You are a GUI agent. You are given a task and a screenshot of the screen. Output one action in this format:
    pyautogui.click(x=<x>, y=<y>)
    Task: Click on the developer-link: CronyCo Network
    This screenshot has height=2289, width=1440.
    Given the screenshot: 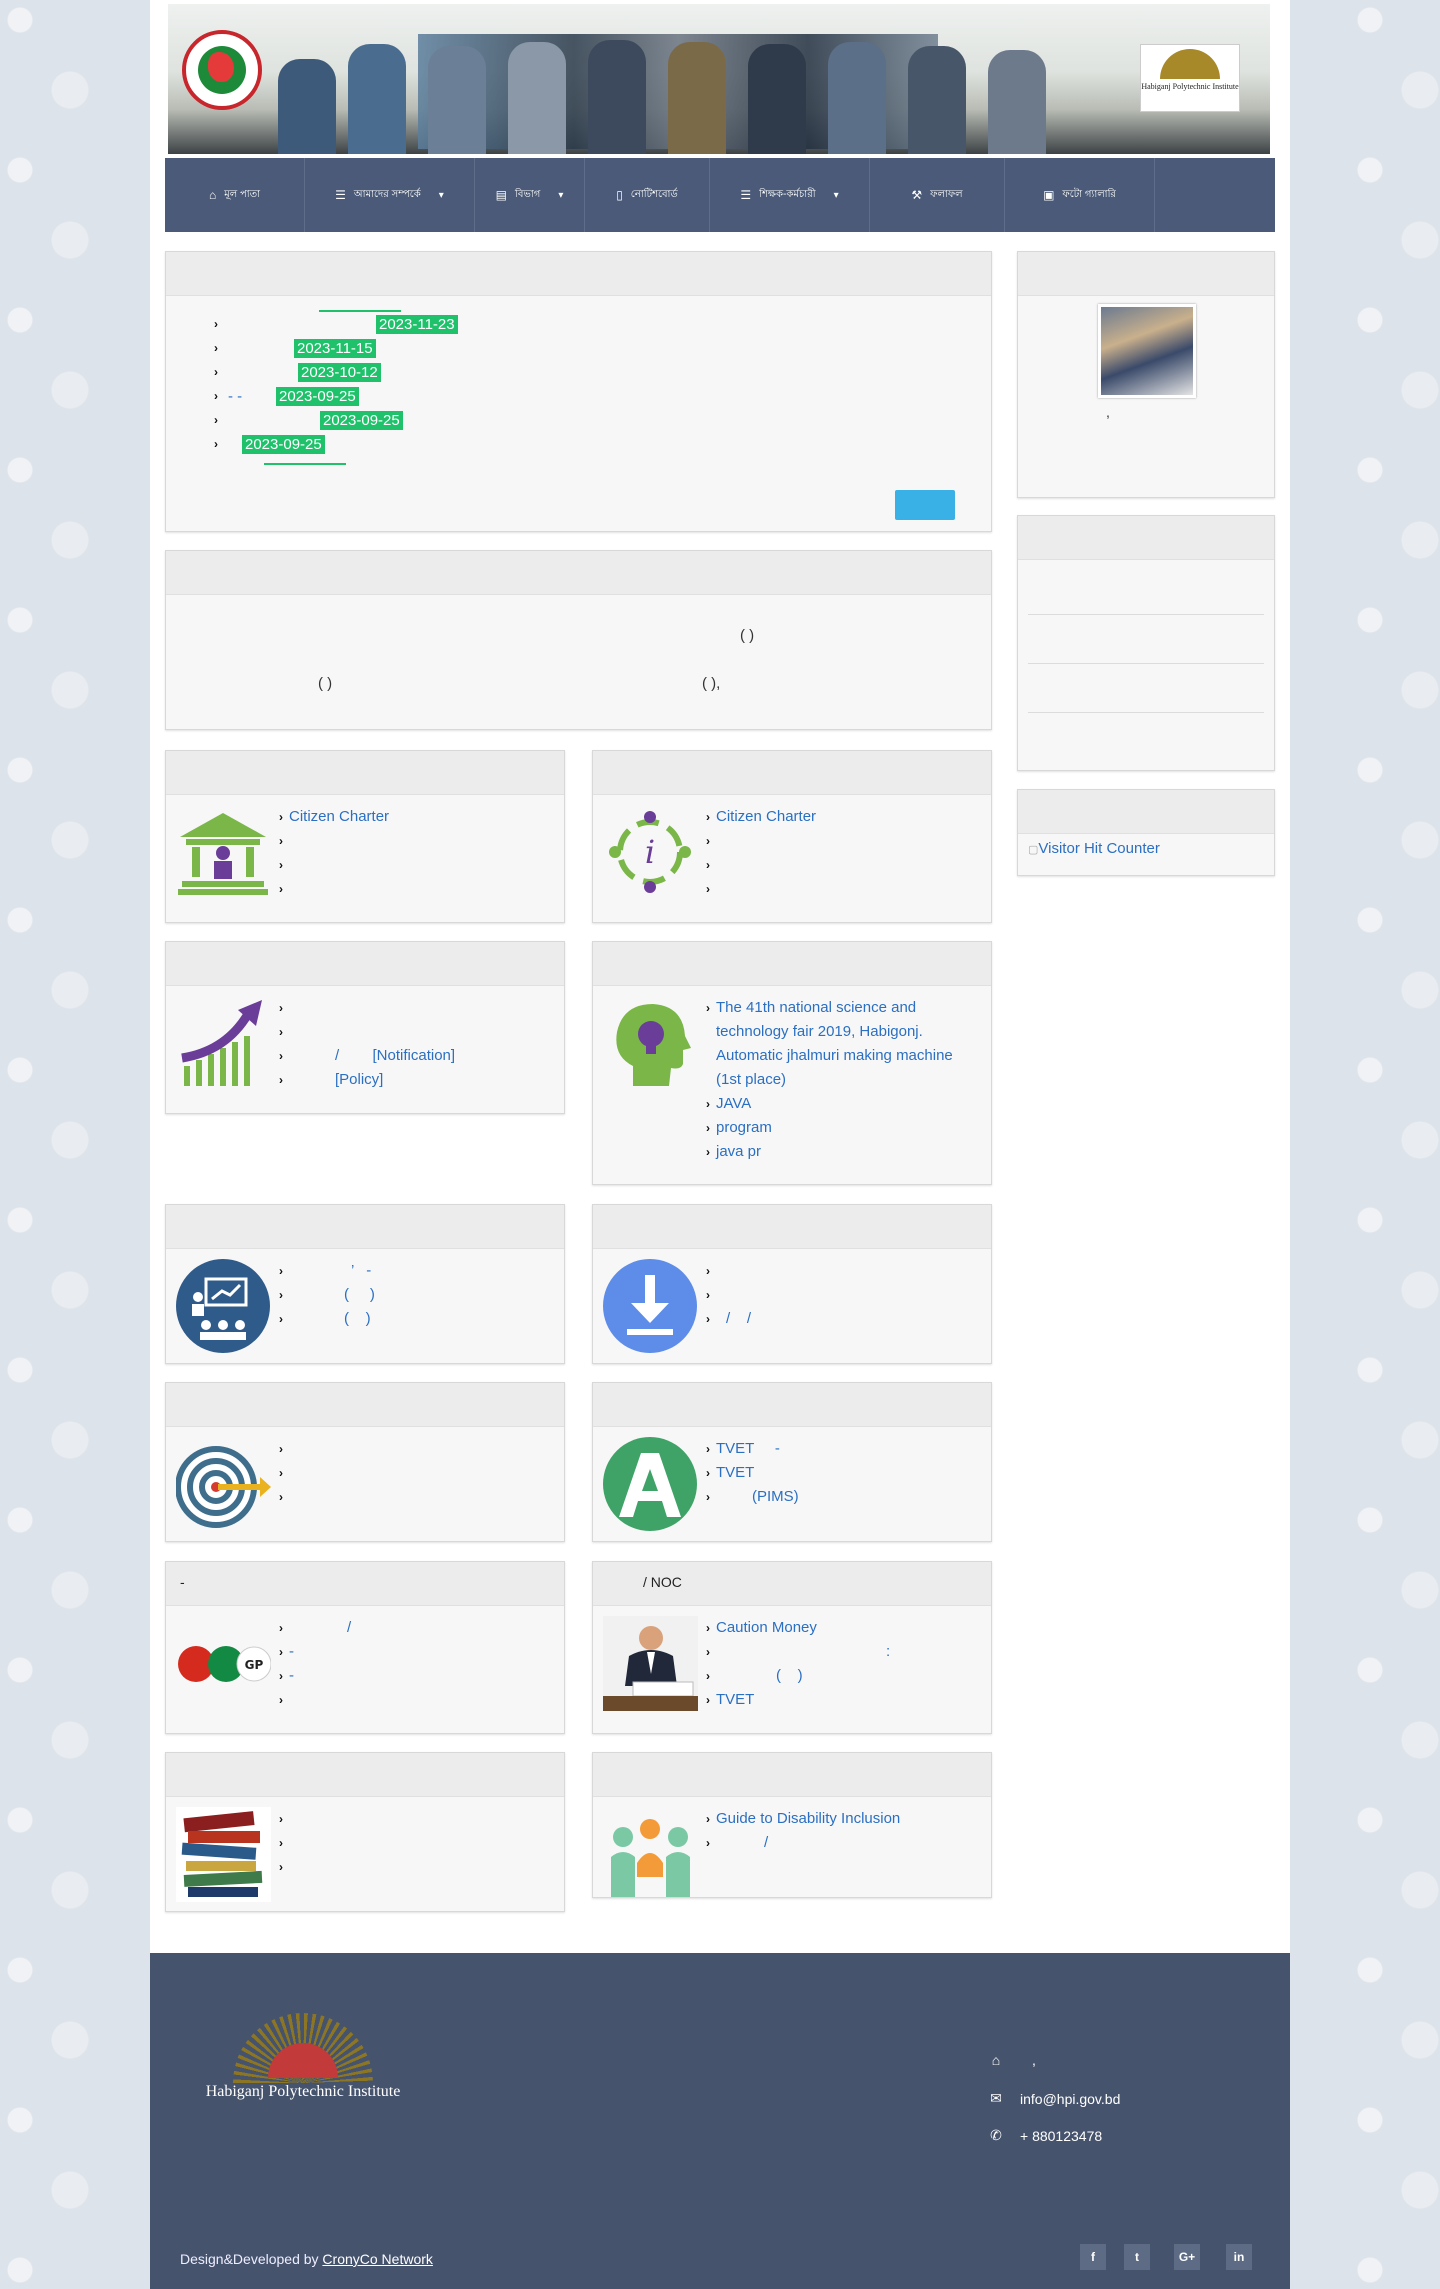 What is the action you would take?
    pyautogui.click(x=377, y=2259)
    